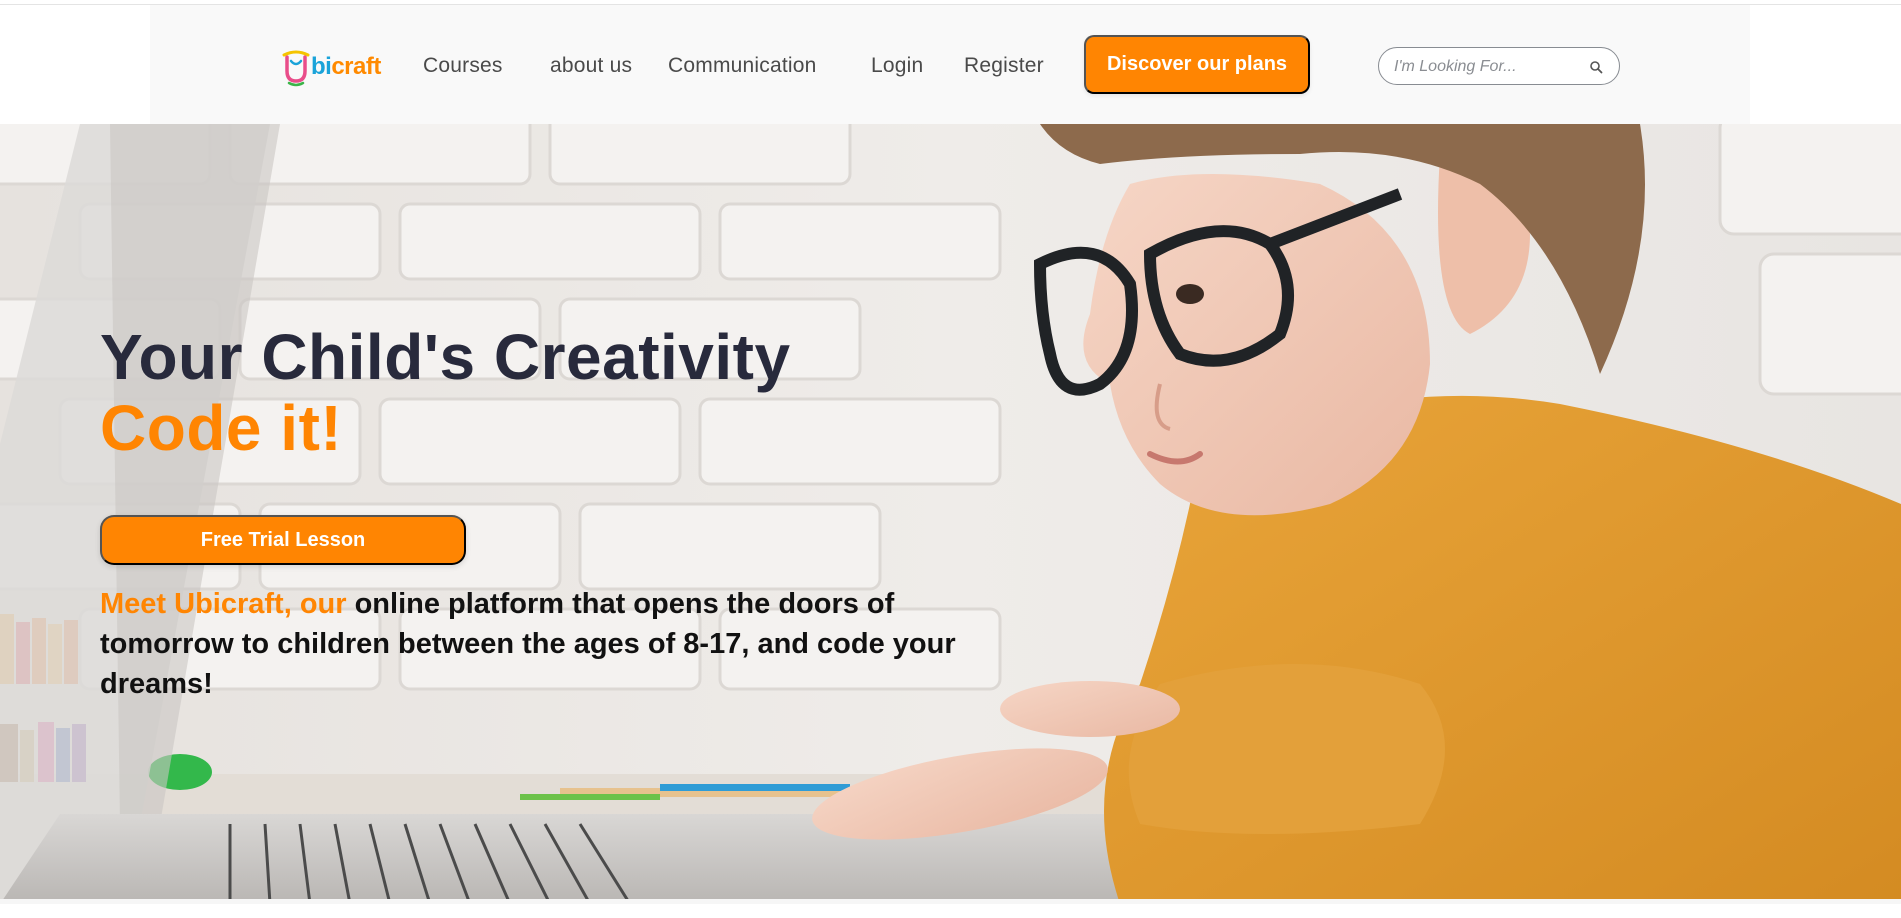 The height and width of the screenshot is (918, 1901). Describe the element at coordinates (1004, 66) in the screenshot. I see `nav-register: Register` at that location.